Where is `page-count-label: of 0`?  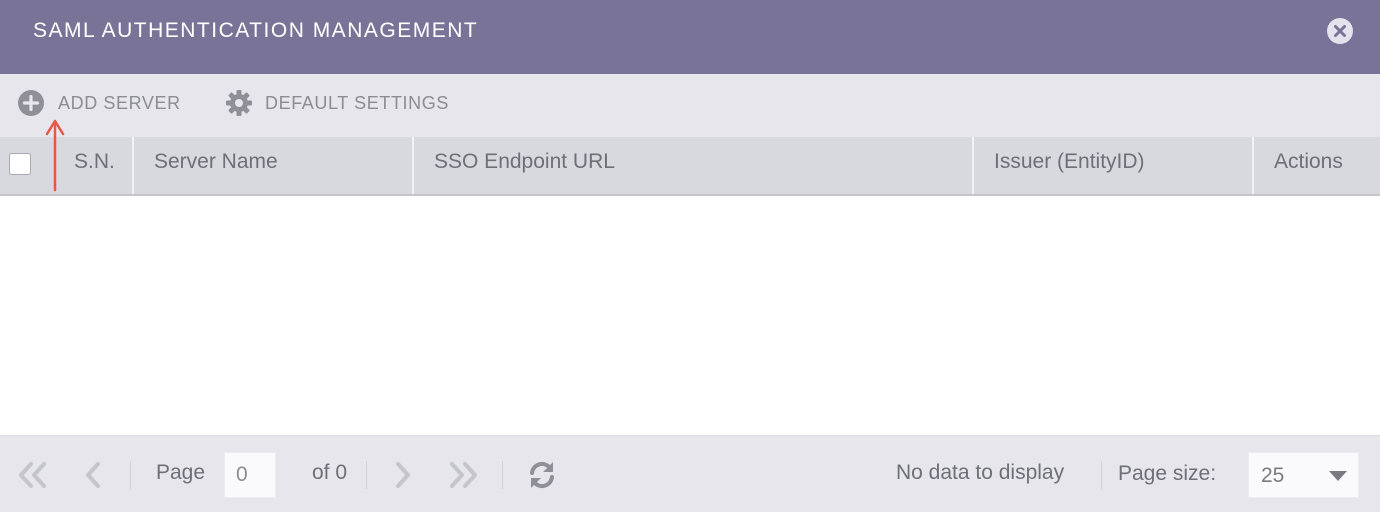
page-count-label: of 0 is located at coordinates (330, 472).